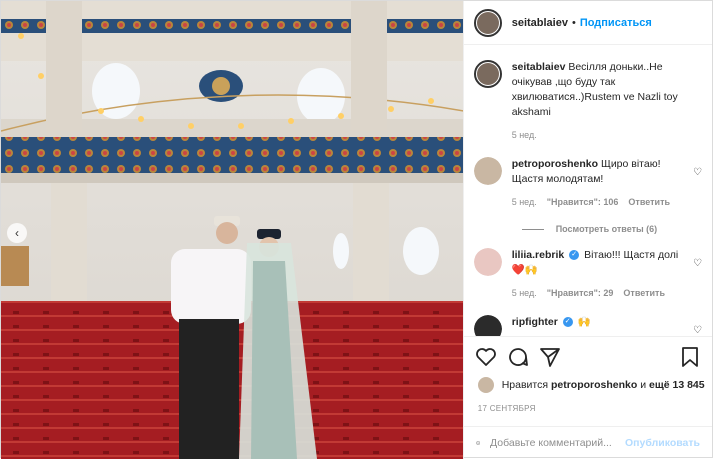 This screenshot has height=459, width=713. Describe the element at coordinates (488, 23) in the screenshot. I see `author-avatar` at that location.